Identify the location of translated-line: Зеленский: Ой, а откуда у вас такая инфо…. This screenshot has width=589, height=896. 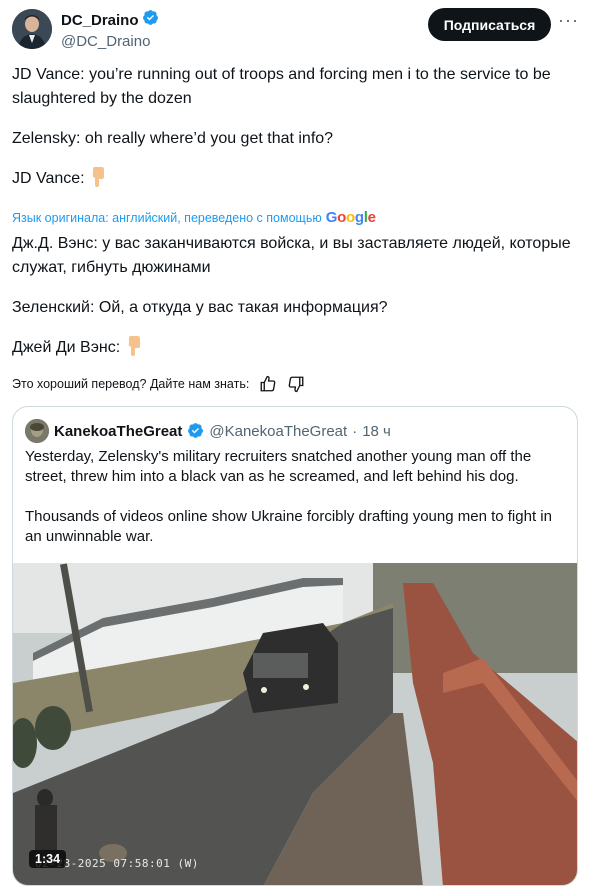
(200, 307).